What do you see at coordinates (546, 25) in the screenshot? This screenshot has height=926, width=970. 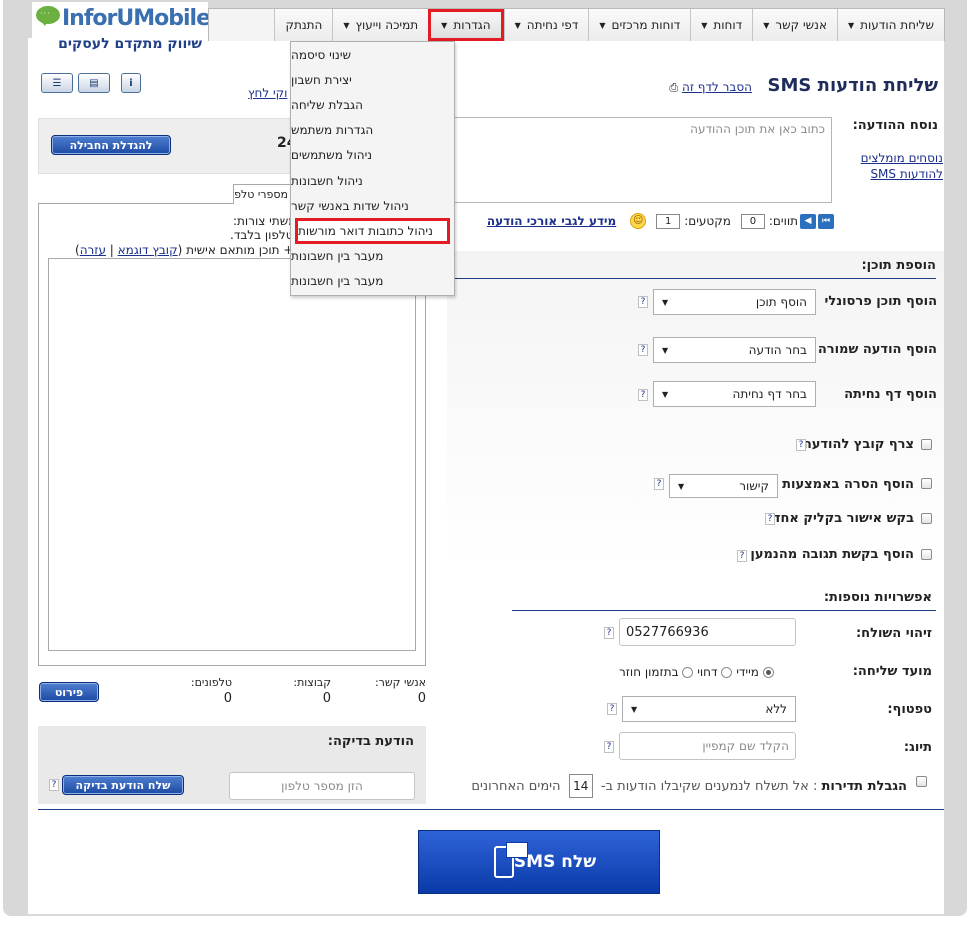 I see `menu-landing-pages: דפי נחיתה ▼` at bounding box center [546, 25].